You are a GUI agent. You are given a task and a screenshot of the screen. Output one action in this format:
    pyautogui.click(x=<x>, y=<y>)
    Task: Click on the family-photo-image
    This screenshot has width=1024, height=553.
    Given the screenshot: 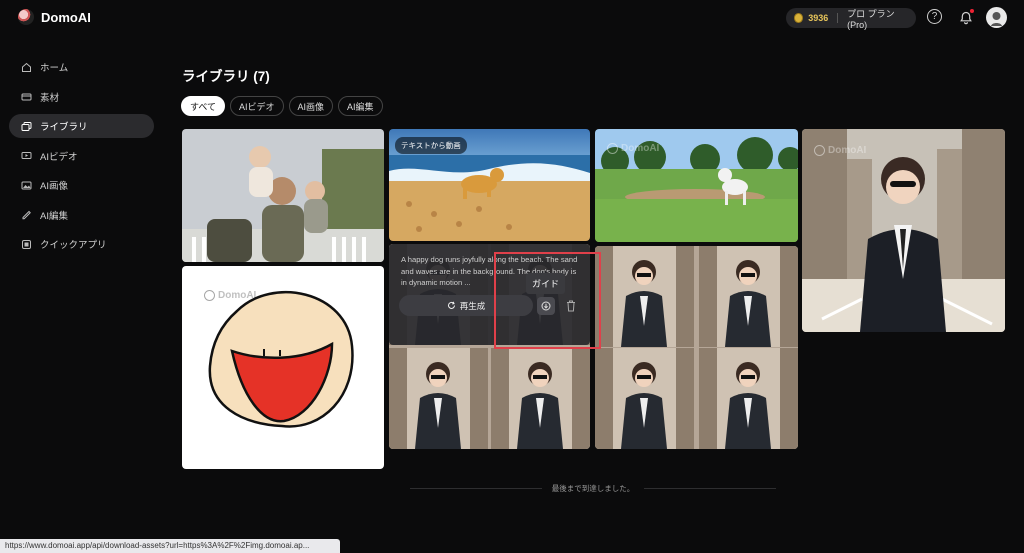 What is the action you would take?
    pyautogui.click(x=283, y=195)
    